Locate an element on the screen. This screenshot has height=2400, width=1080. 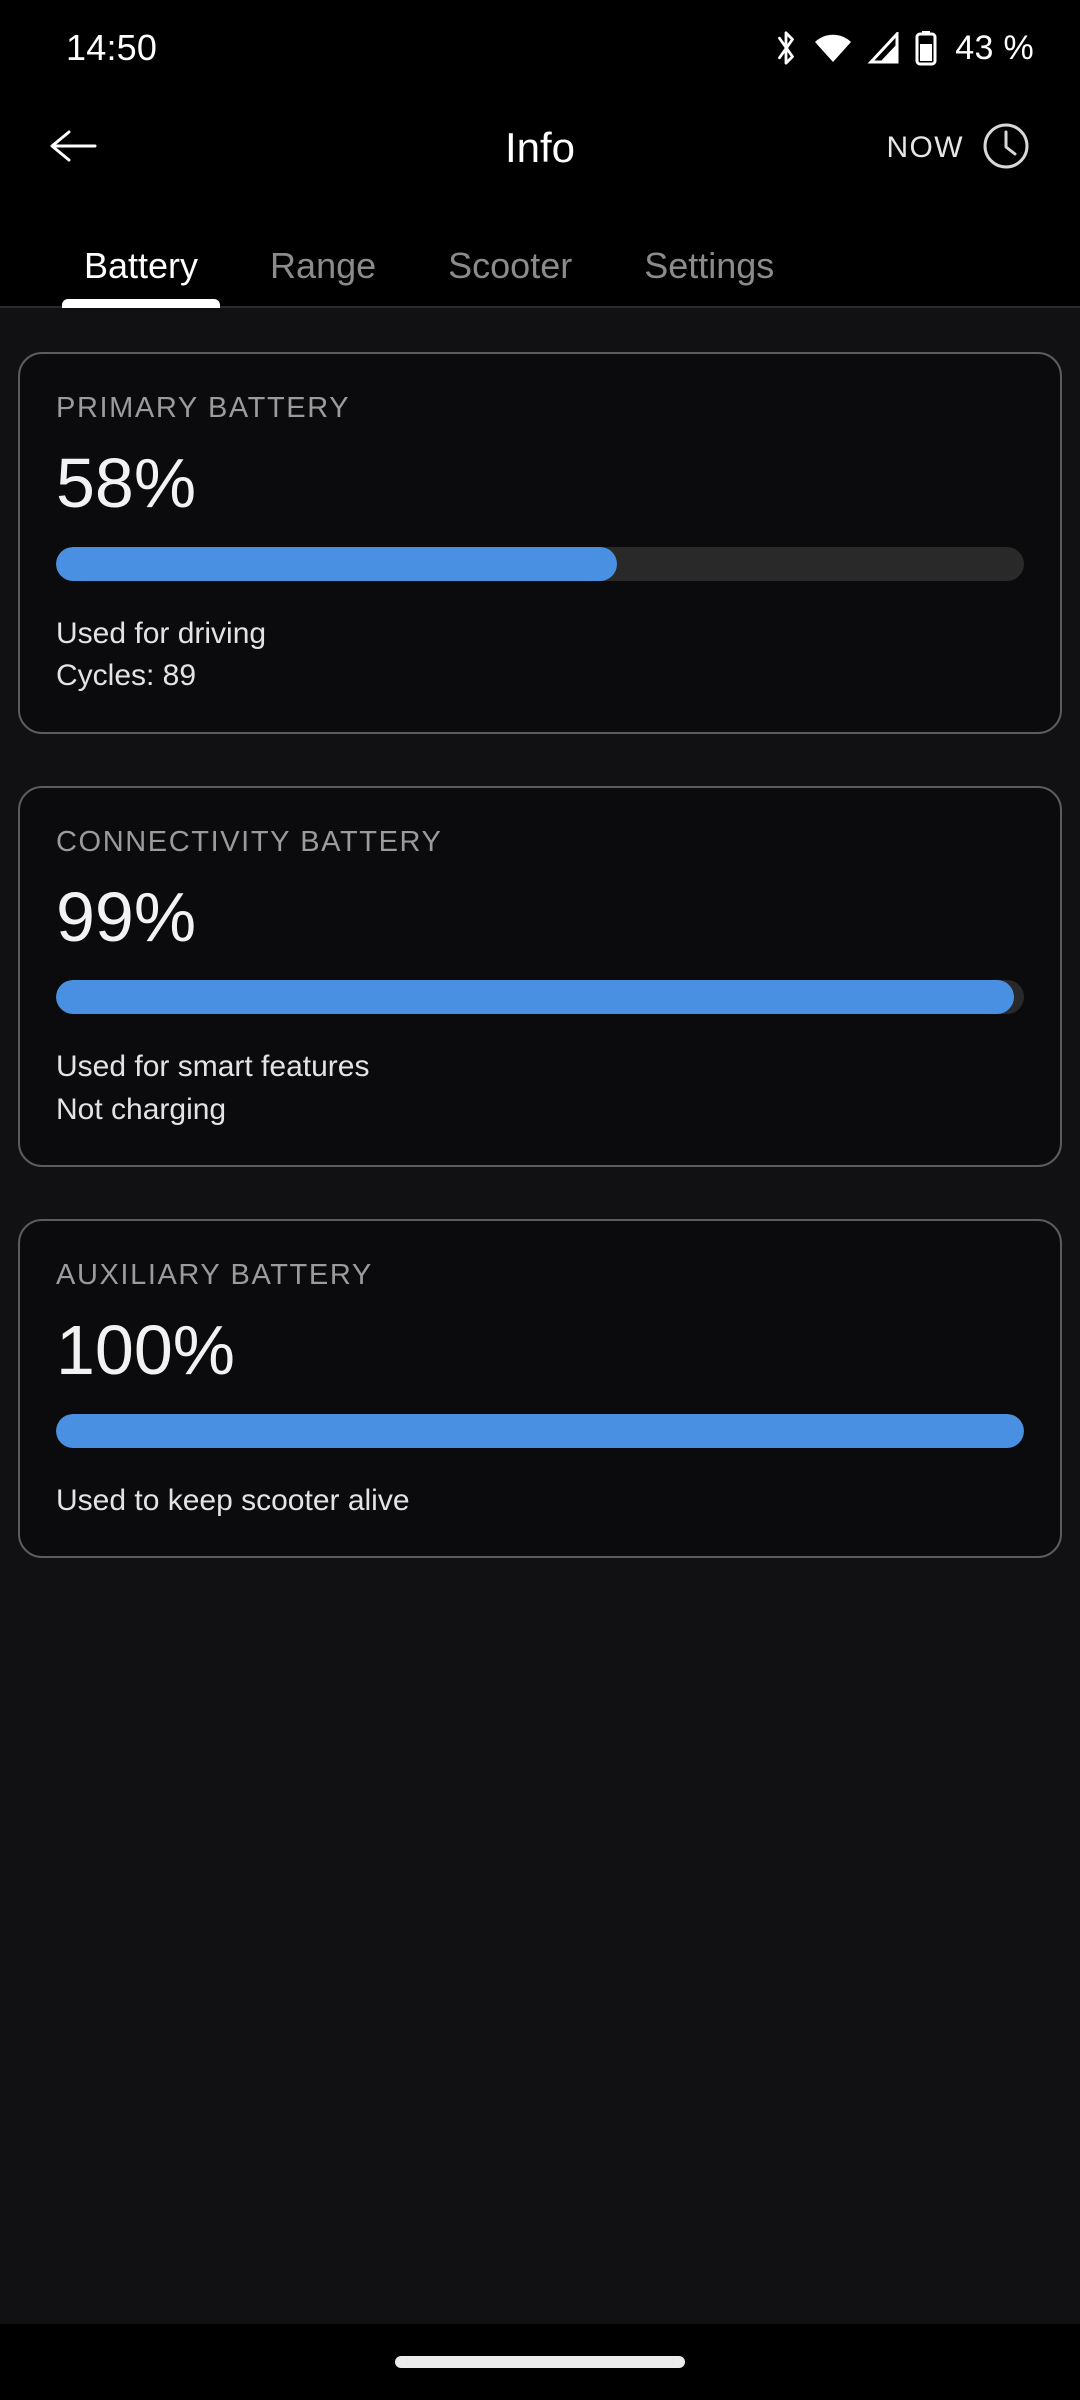
primary-battery-note-cycles: Cycles: 89 is located at coordinates (126, 676).